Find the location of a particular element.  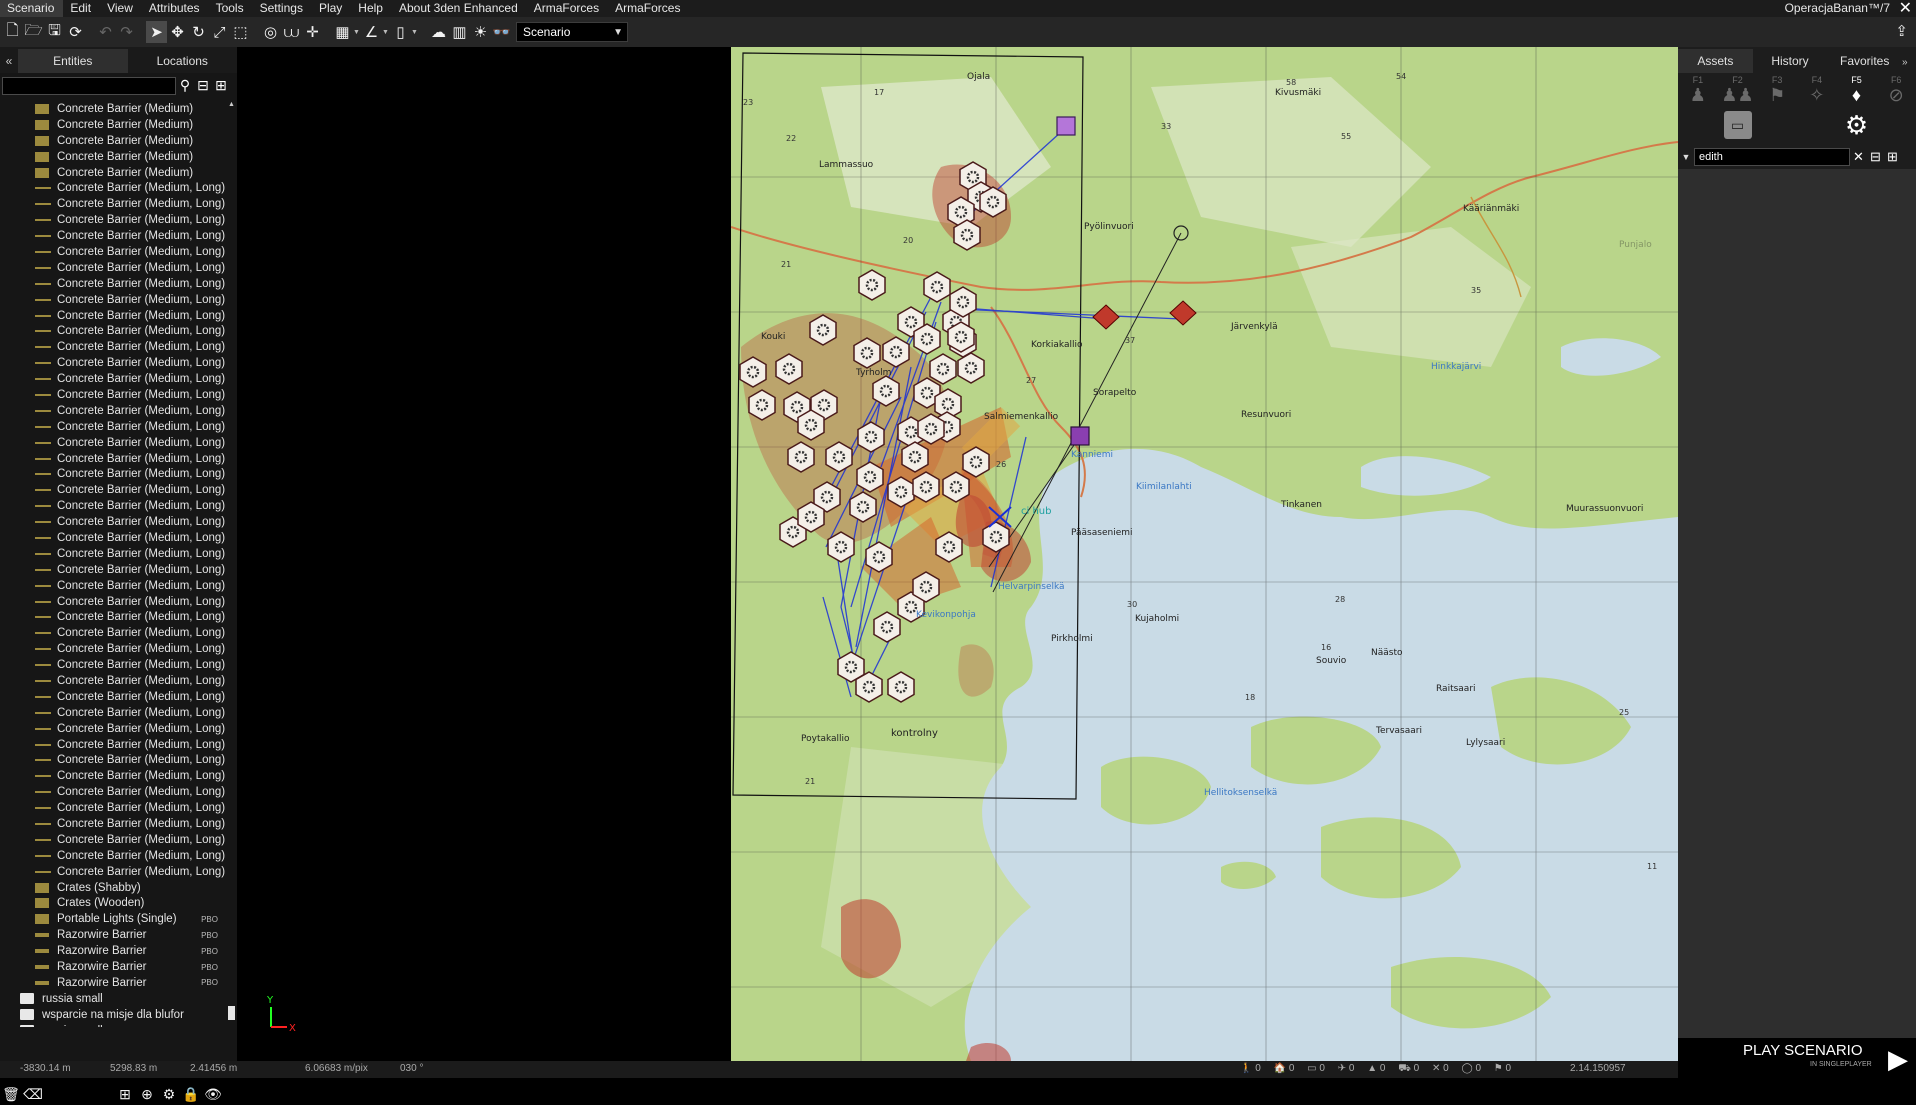

list-item: Crates (Wooden) is located at coordinates (114, 904).